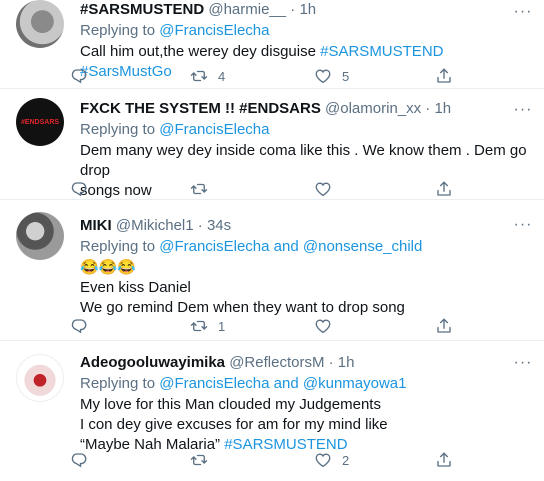  Describe the element at coordinates (270, 189) in the screenshot. I see `action-bar` at that location.